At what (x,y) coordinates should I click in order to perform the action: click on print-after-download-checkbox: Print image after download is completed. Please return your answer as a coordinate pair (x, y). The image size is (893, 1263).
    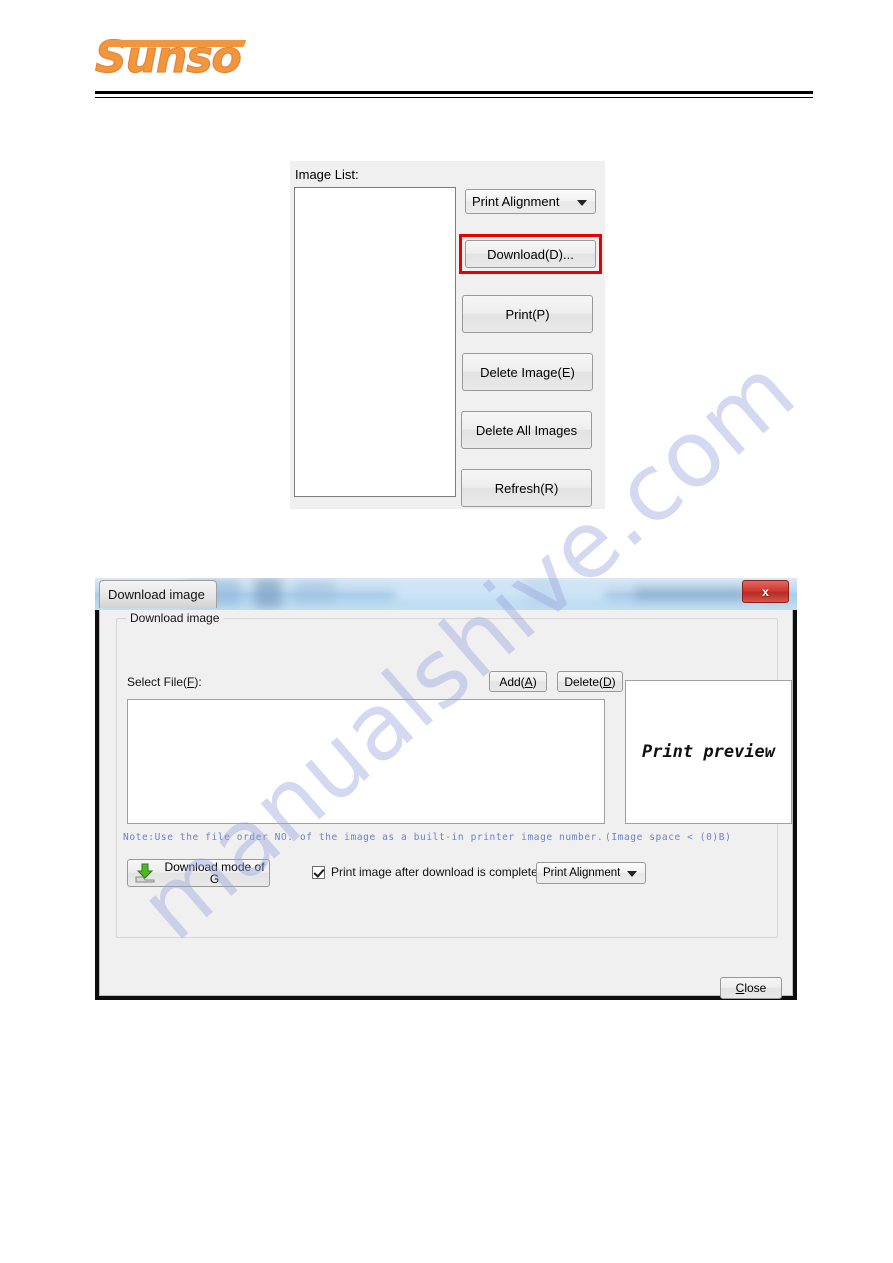
    Looking at the image, I should click on (428, 872).